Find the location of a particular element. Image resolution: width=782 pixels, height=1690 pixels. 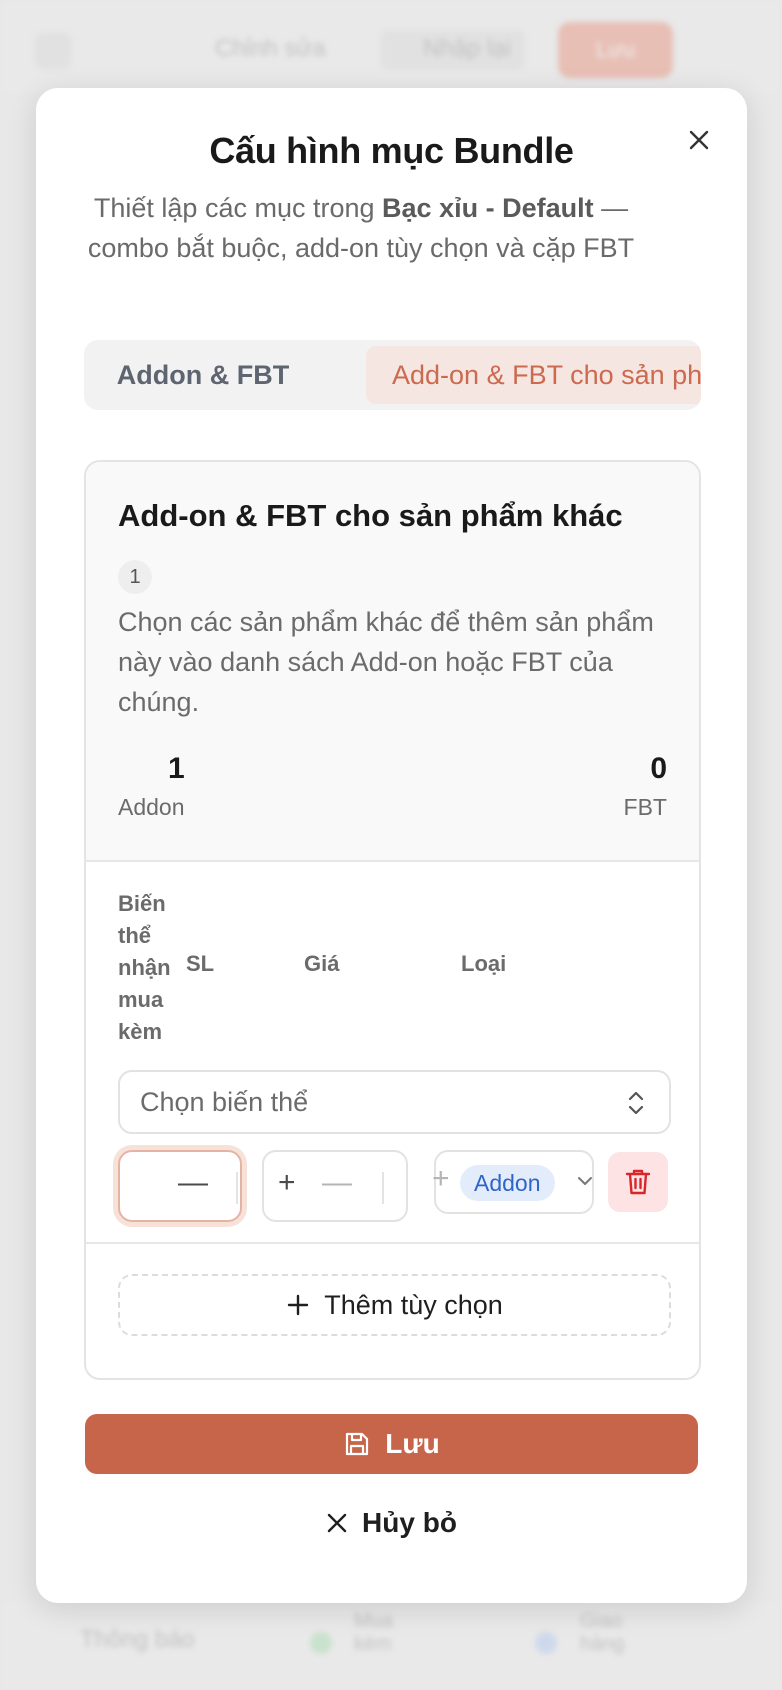

chevron-down-icon is located at coordinates (585, 1181).